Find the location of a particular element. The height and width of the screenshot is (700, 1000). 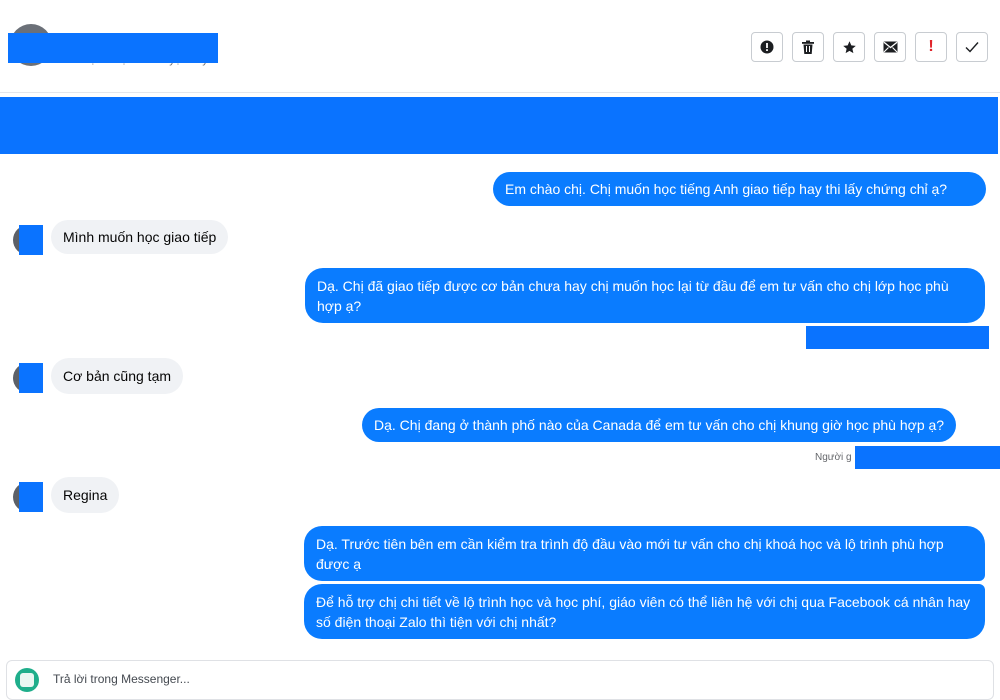

mail-icon is located at coordinates (890, 47).